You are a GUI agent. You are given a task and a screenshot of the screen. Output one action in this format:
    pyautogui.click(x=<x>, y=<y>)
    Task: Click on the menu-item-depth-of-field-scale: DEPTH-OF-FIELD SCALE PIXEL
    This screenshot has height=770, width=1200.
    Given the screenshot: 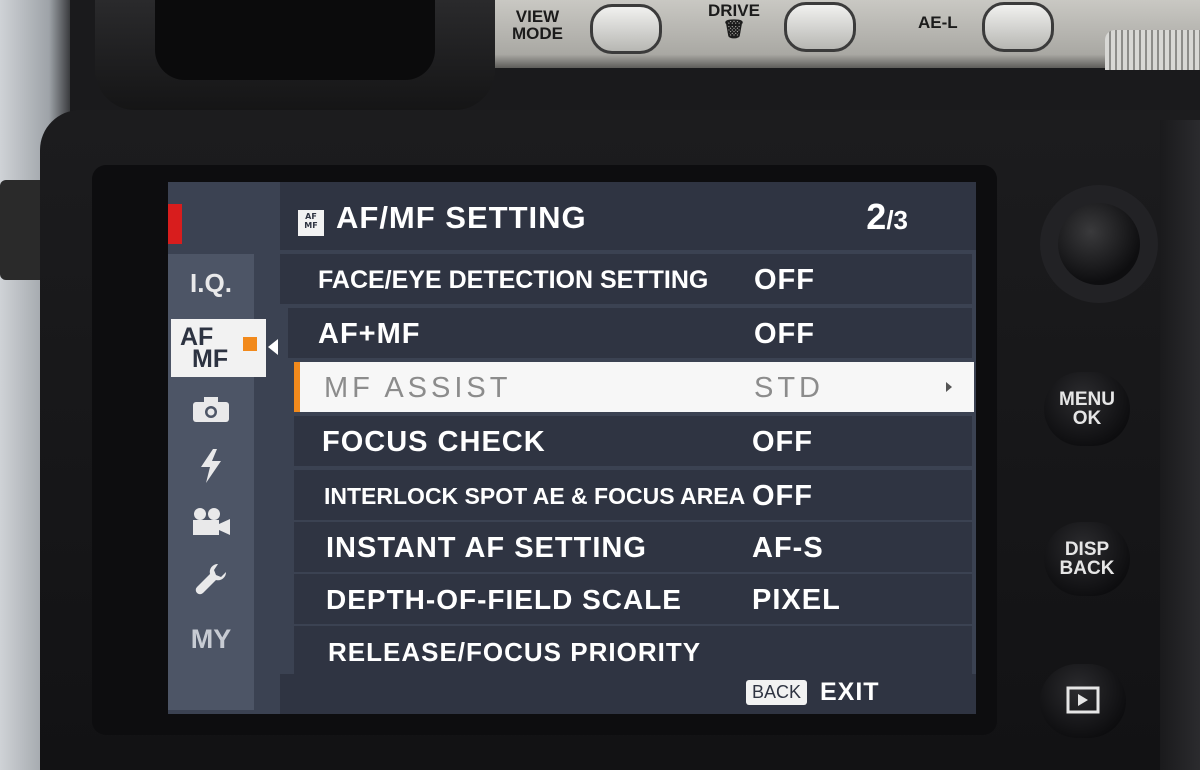 What is the action you would take?
    pyautogui.click(x=633, y=599)
    